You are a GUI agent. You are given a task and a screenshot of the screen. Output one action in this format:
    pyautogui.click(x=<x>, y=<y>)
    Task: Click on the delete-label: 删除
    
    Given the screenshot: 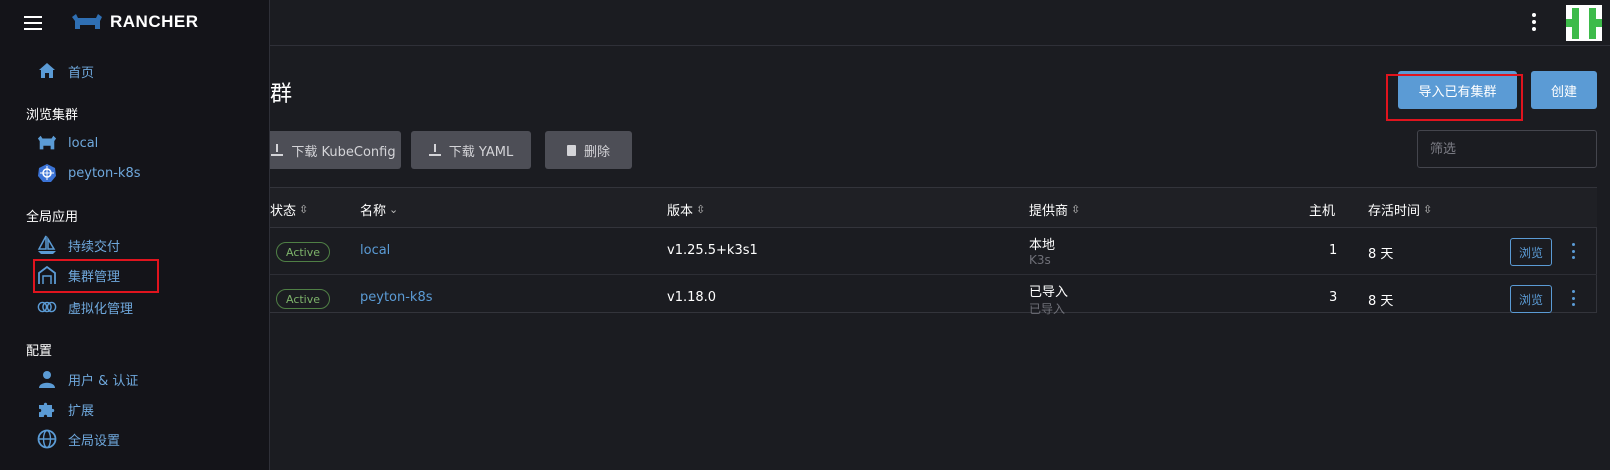 What is the action you would take?
    pyautogui.click(x=596, y=152)
    